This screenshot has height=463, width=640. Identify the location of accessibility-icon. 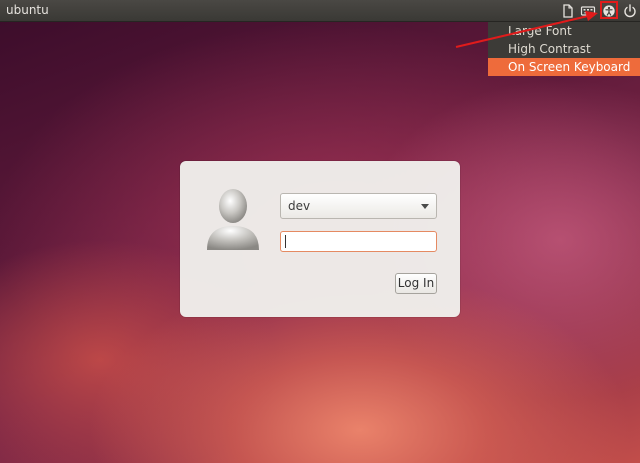
(609, 10).